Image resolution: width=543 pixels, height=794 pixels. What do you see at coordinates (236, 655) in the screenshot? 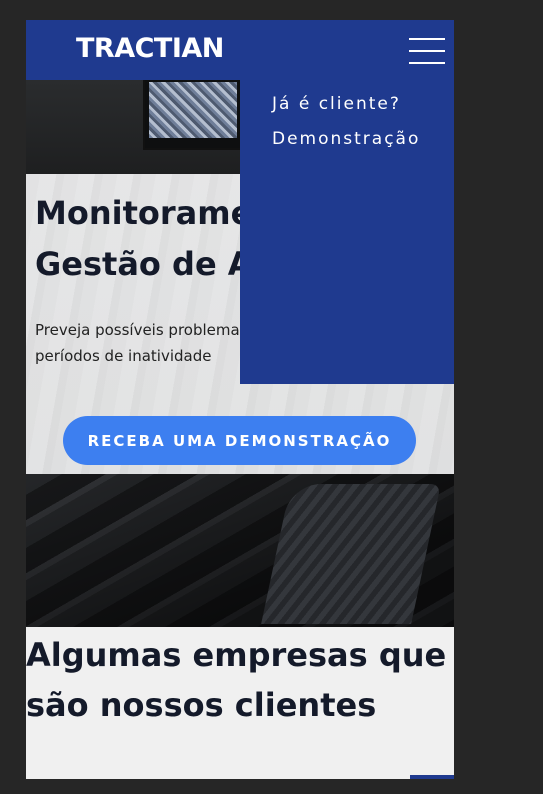
I see `clients-title-line-1: Algumas empresas que` at bounding box center [236, 655].